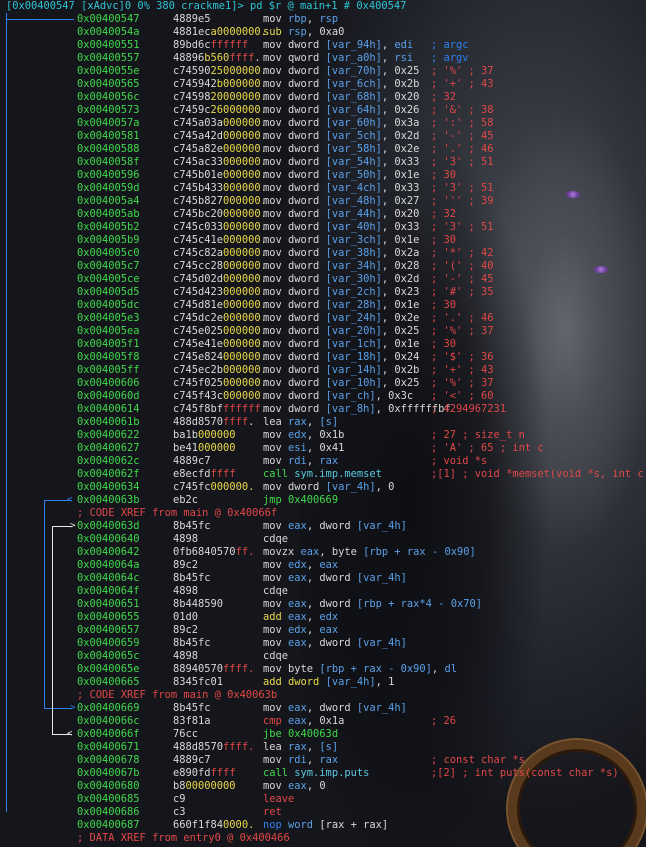 Image resolution: width=646 pixels, height=847 pixels. I want to click on instruction-address: 0x00400557, so click(108, 58).